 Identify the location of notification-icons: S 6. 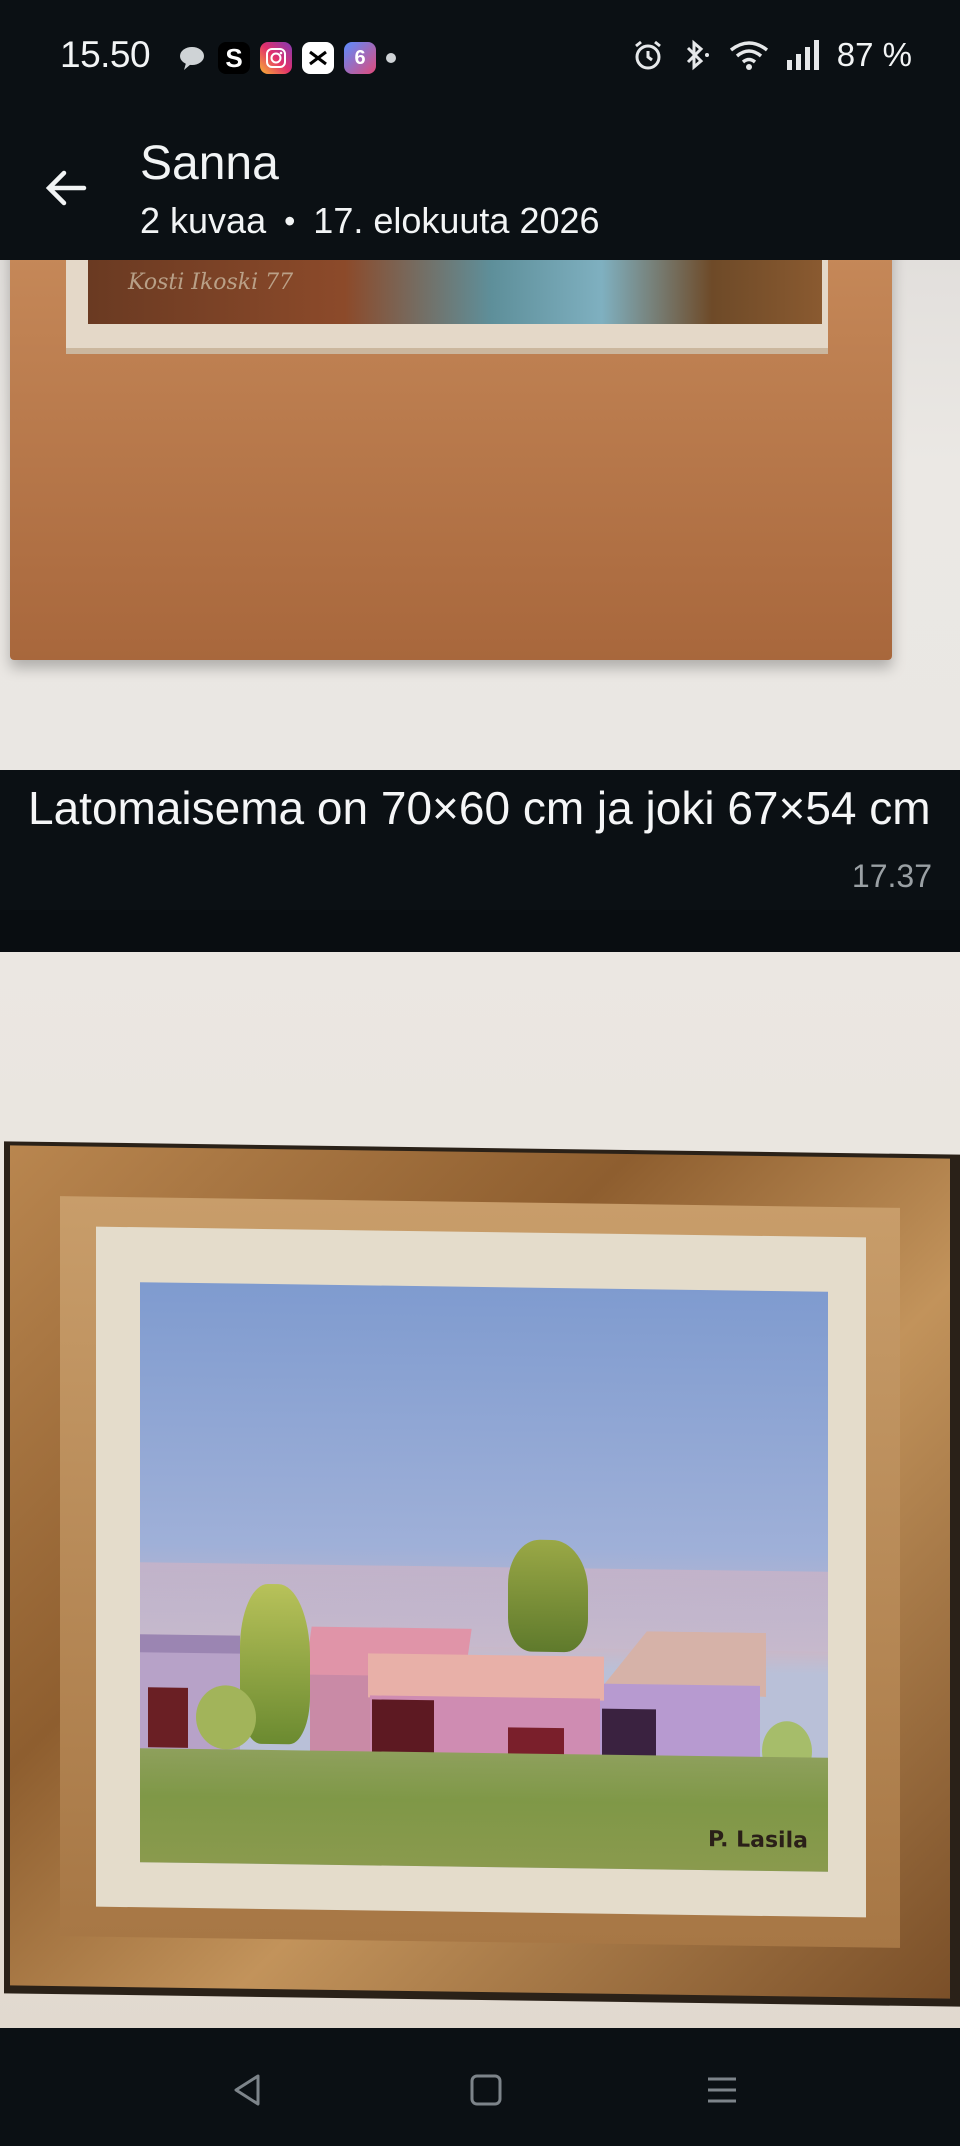
(286, 58).